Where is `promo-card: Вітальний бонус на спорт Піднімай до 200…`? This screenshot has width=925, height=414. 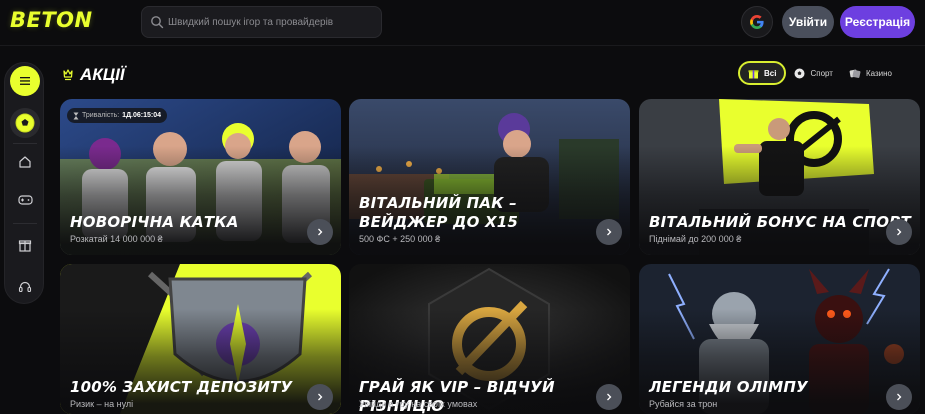
promo-card: Вітальний бонус на спорт Піднімай до 200… is located at coordinates (779, 177).